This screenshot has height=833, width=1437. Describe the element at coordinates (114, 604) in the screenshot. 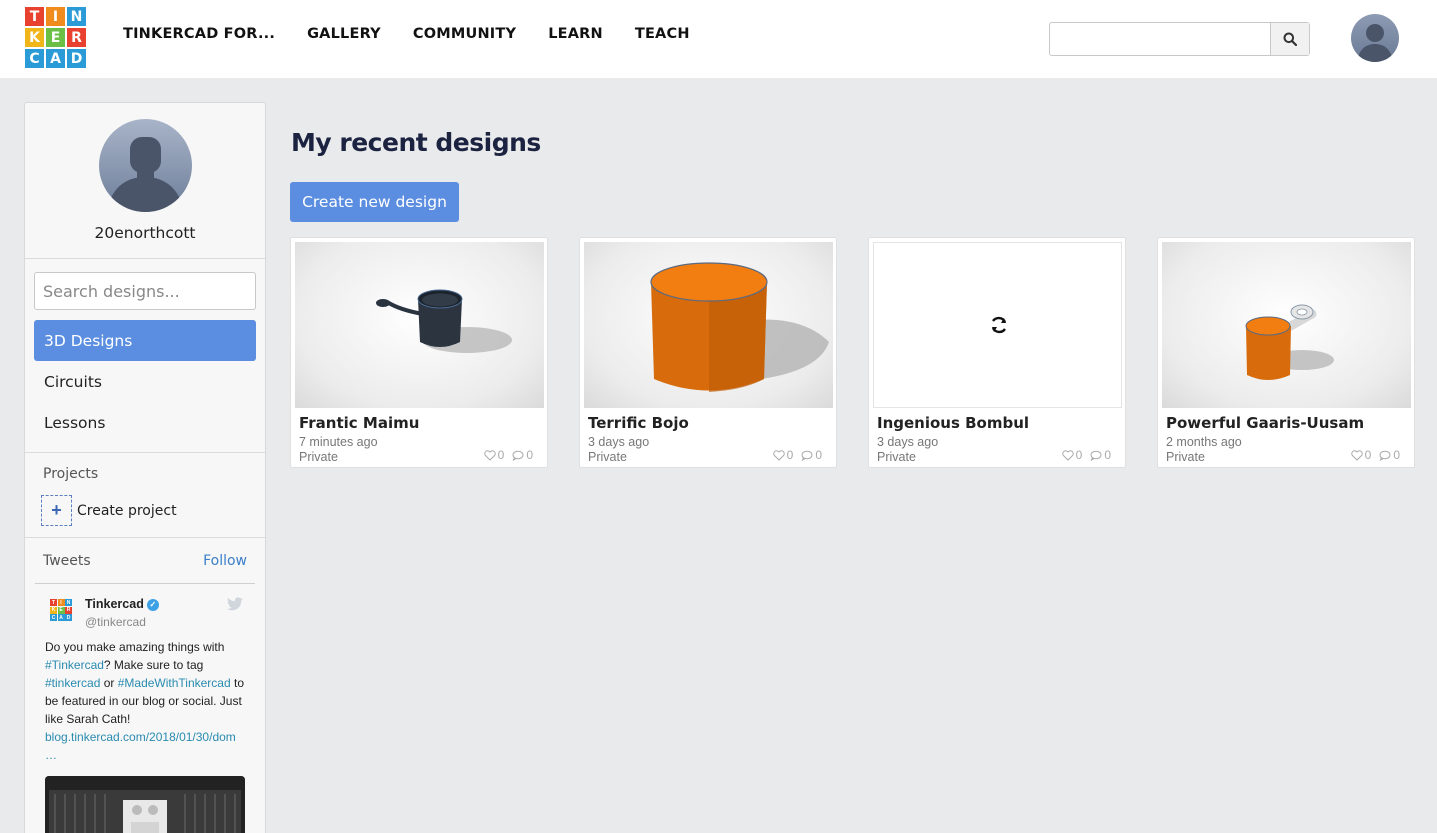

I see `tweet-author-label: Tinkercad` at that location.